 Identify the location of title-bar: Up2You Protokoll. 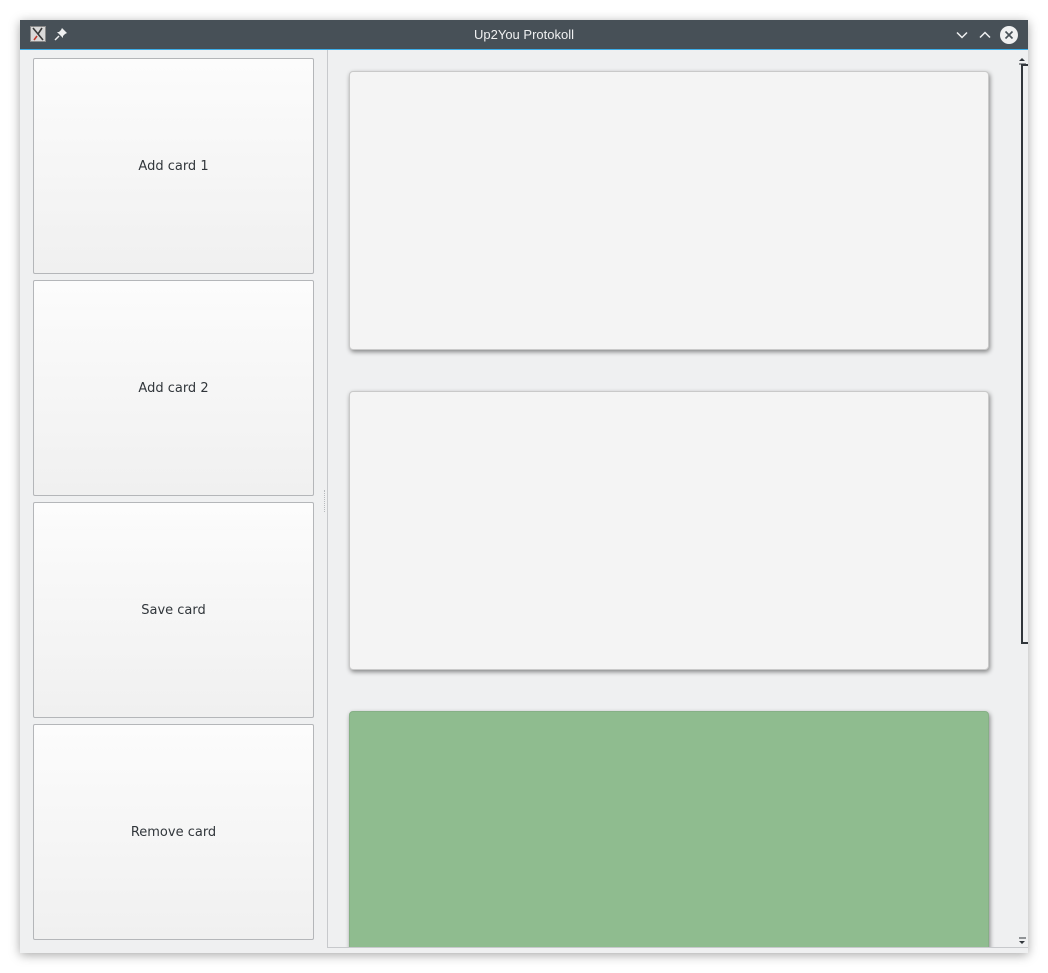
(524, 35).